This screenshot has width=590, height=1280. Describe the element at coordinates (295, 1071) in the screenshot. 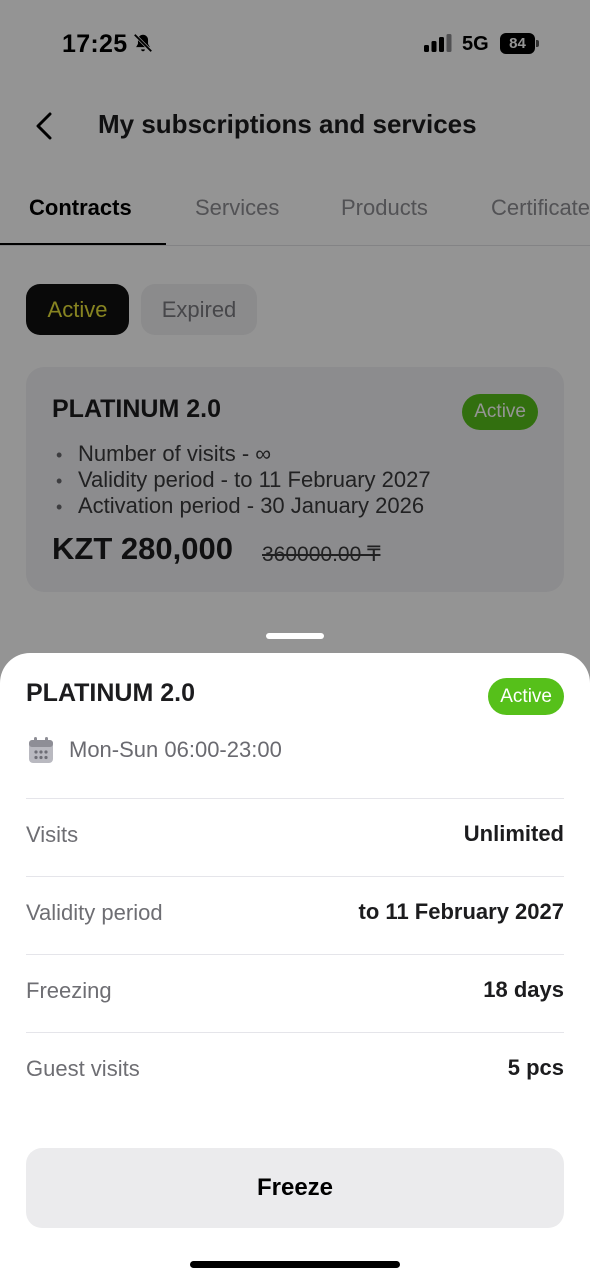

I see `detail-row-guest-visits: Guest visits 5 pcs` at that location.